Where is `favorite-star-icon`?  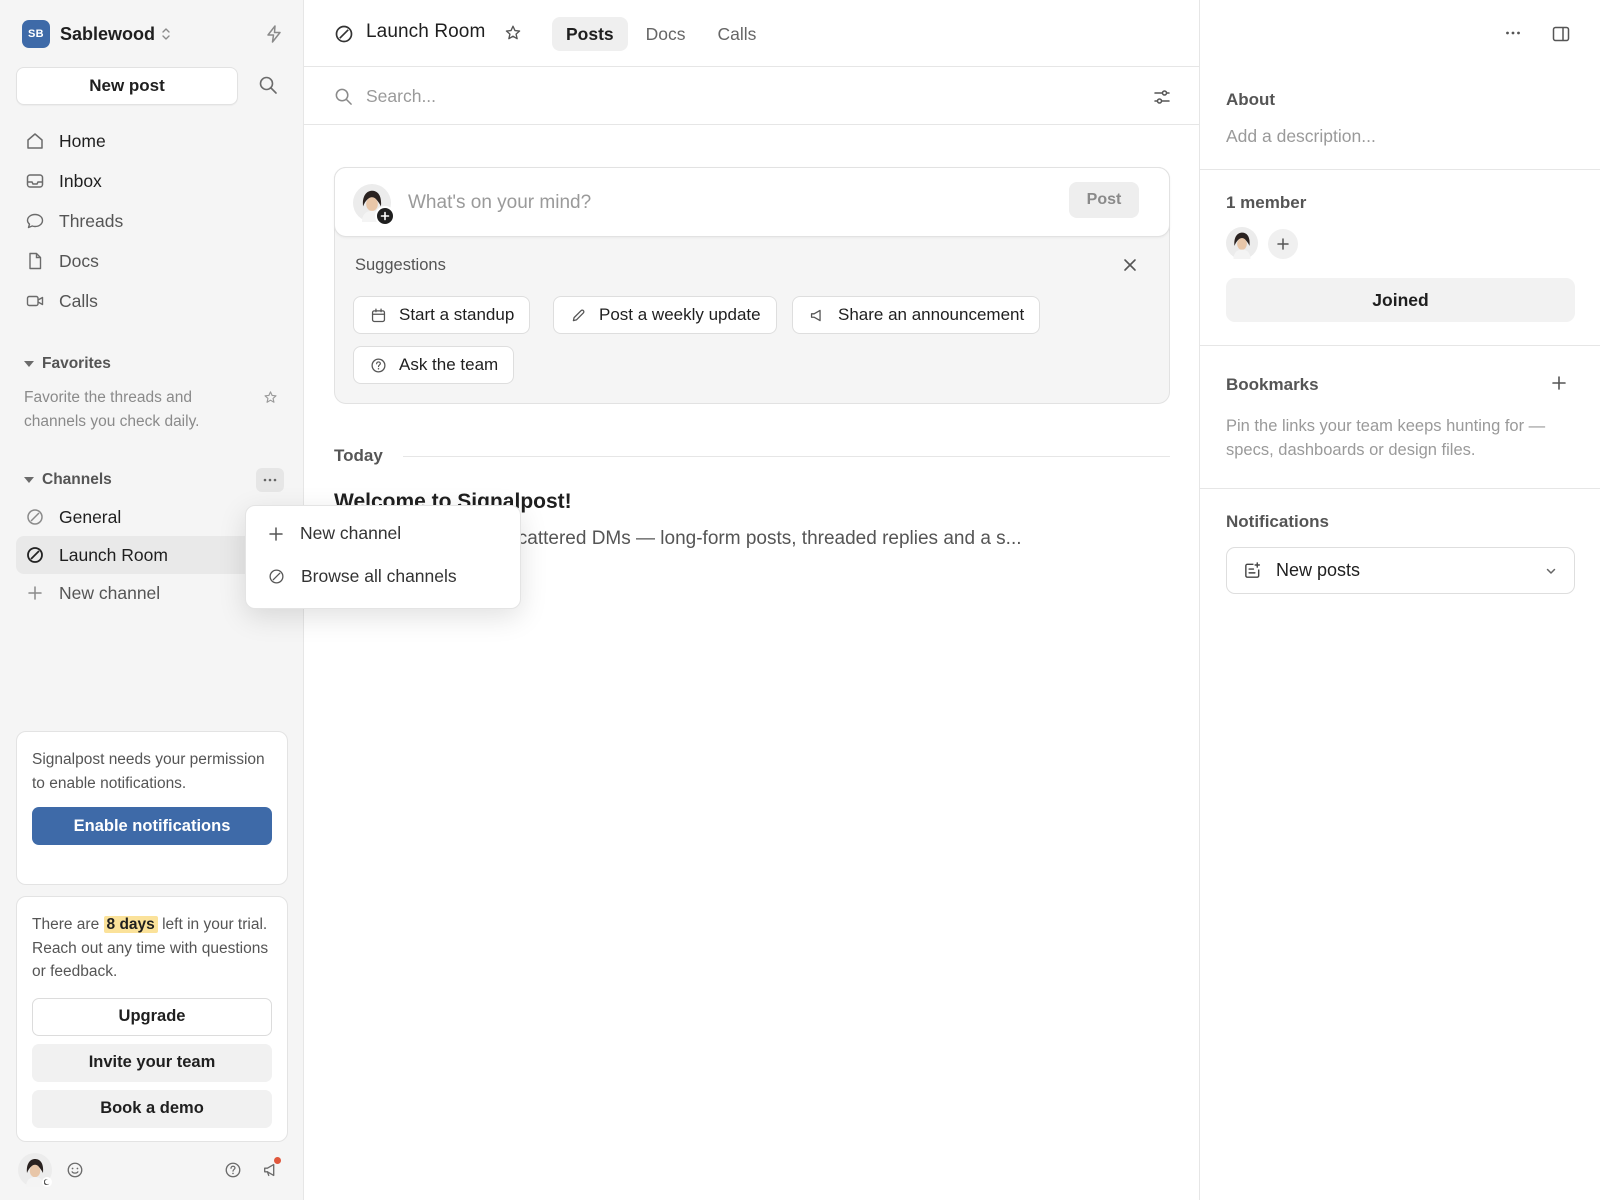 favorite-star-icon is located at coordinates (513, 33).